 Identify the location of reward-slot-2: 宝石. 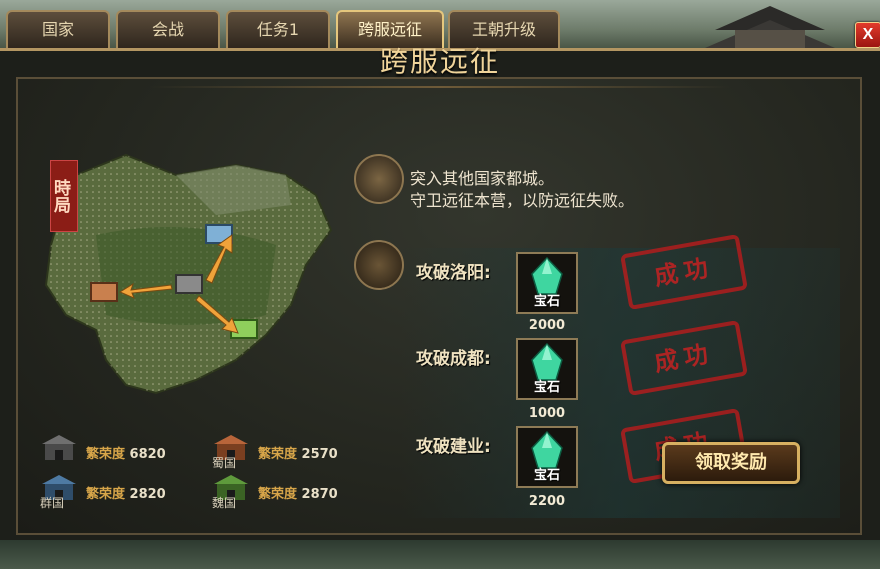
(547, 369).